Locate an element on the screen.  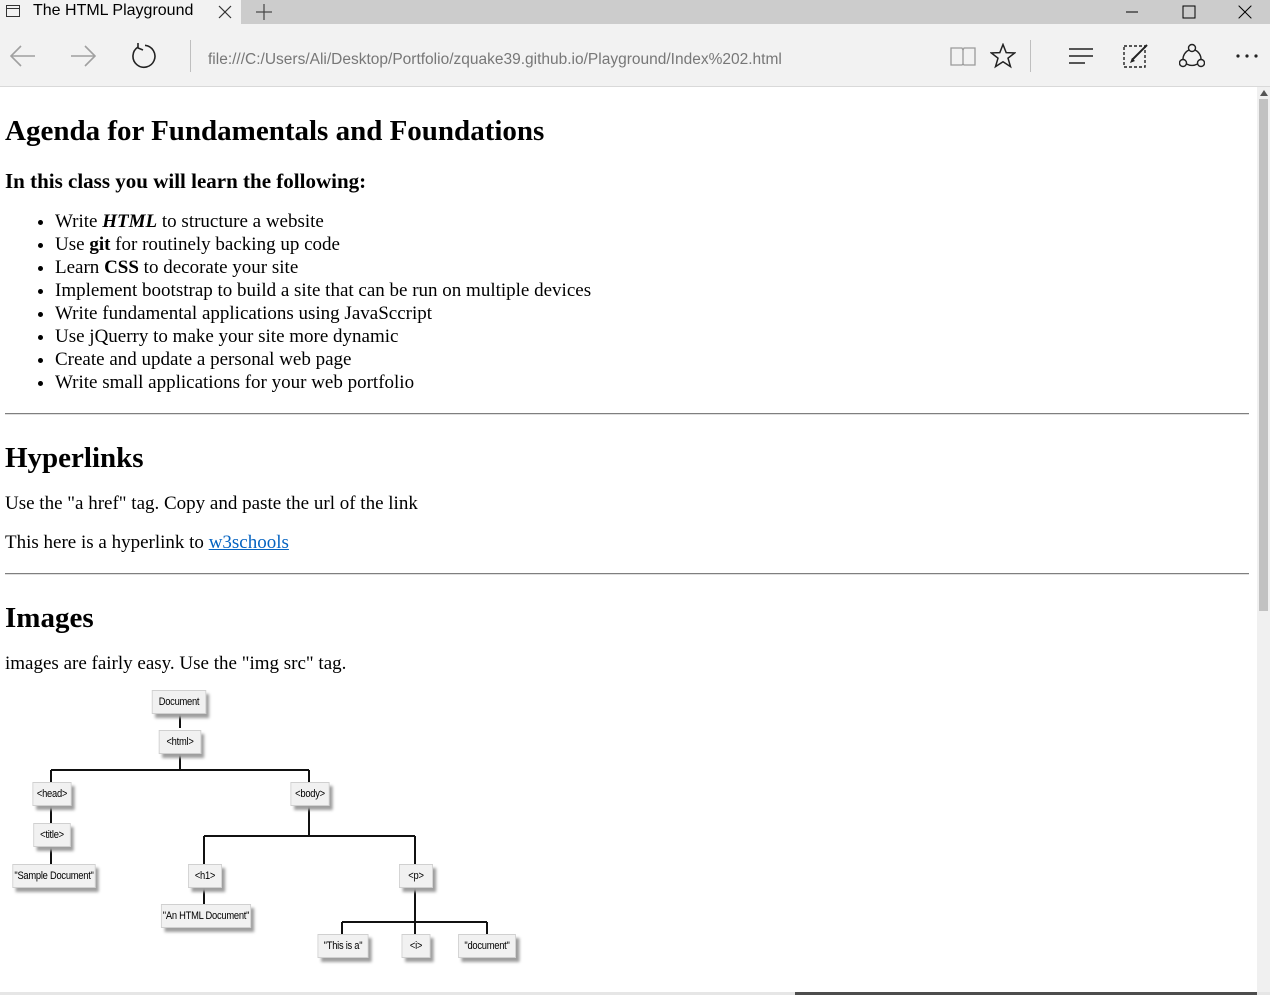
share-button is located at coordinates (1192, 56).